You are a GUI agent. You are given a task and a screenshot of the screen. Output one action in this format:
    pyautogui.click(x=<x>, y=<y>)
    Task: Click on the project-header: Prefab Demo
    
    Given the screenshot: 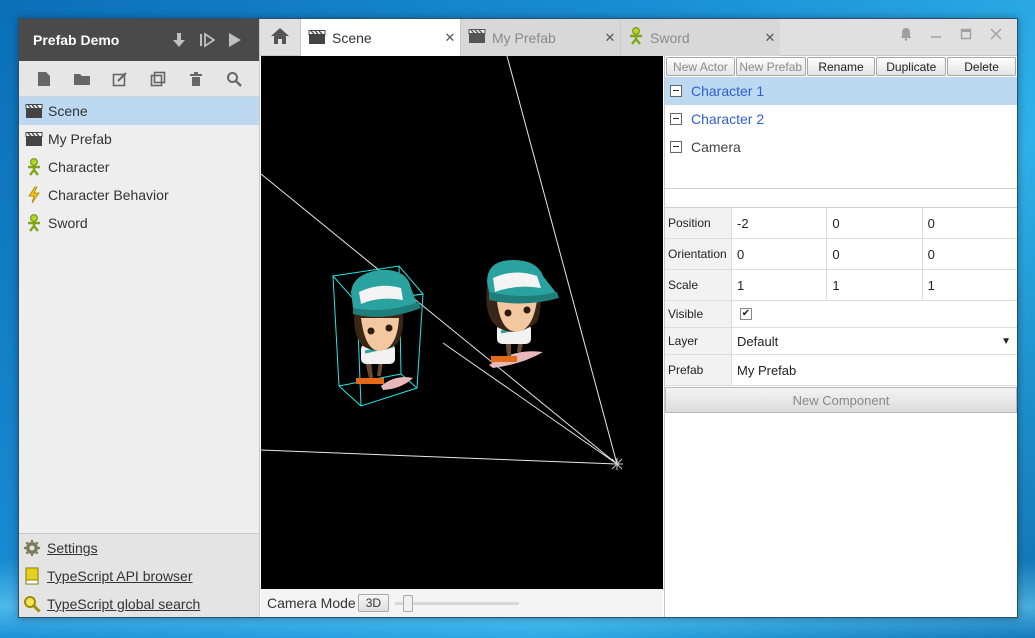 What is the action you would take?
    pyautogui.click(x=139, y=40)
    